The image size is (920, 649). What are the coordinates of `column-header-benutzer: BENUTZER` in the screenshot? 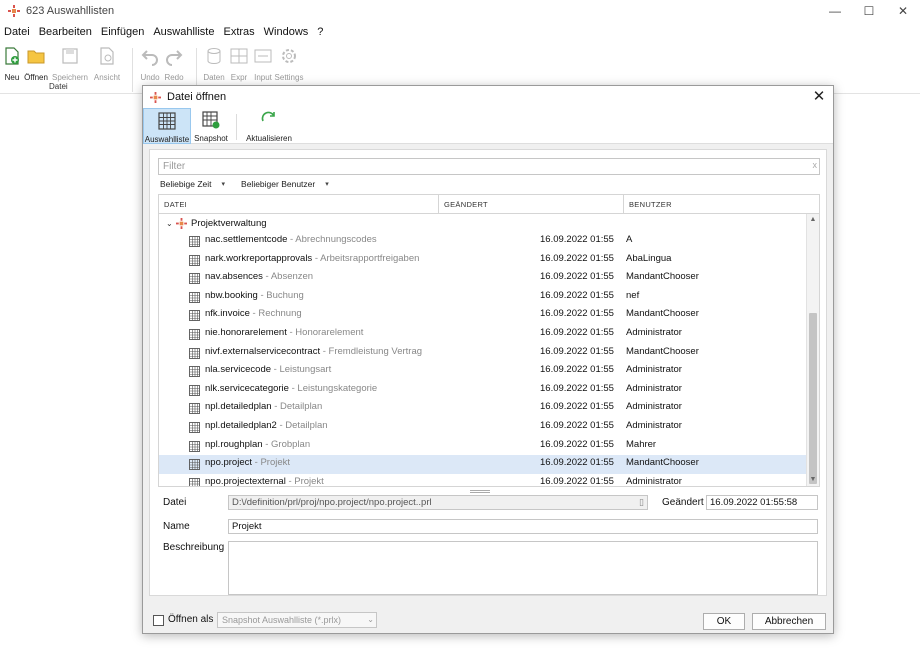 It's located at (721, 204).